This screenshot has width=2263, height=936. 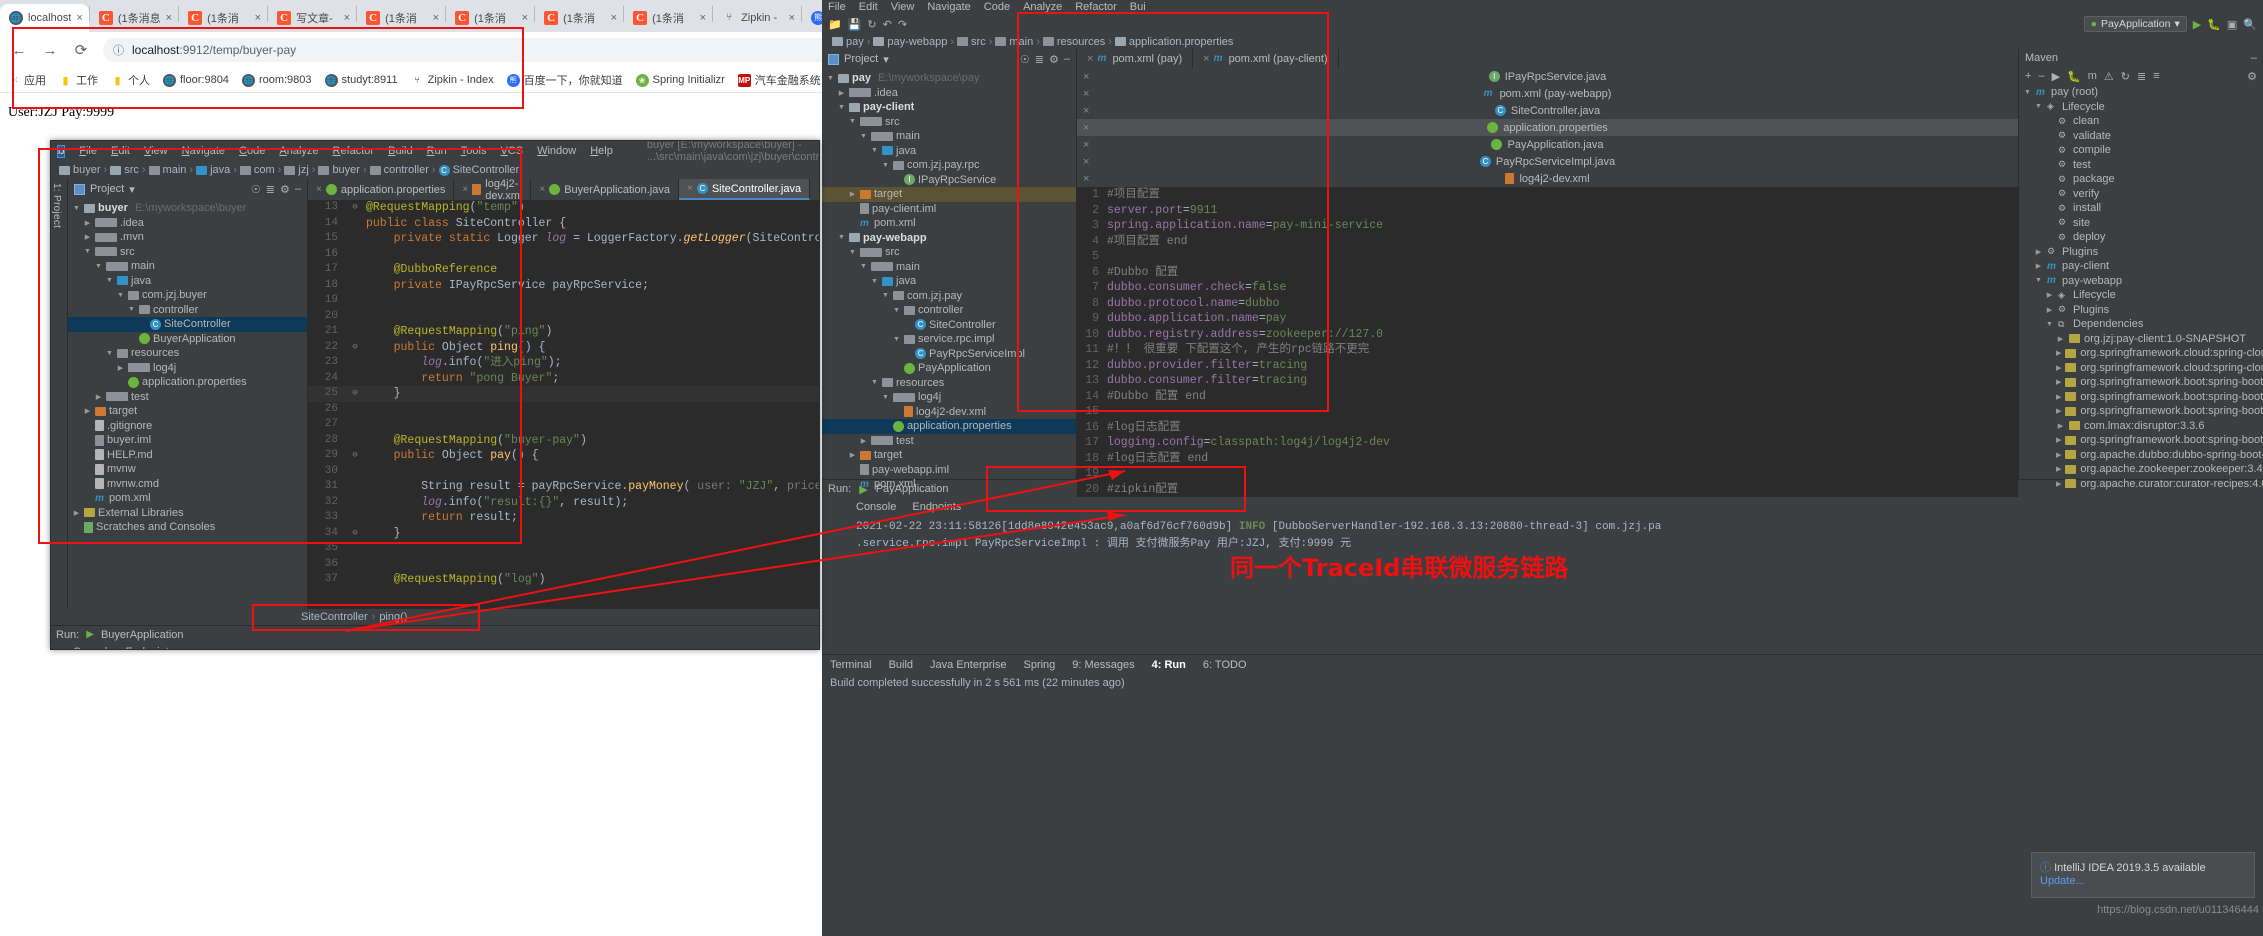 What do you see at coordinates (902, 24) in the screenshot?
I see `redo-icon: ↷` at bounding box center [902, 24].